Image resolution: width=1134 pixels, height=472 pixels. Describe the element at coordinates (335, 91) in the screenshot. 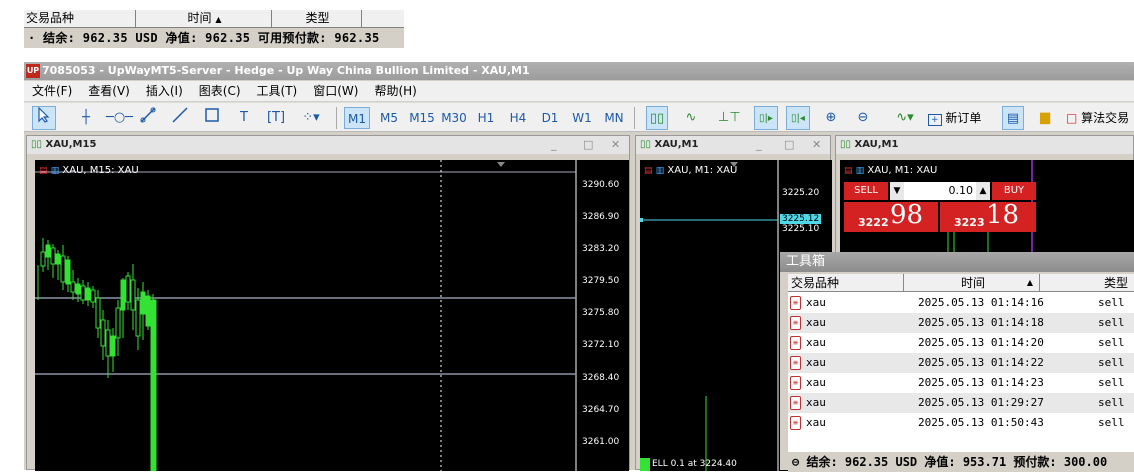

I see `menu-window: 窗口(W)` at that location.